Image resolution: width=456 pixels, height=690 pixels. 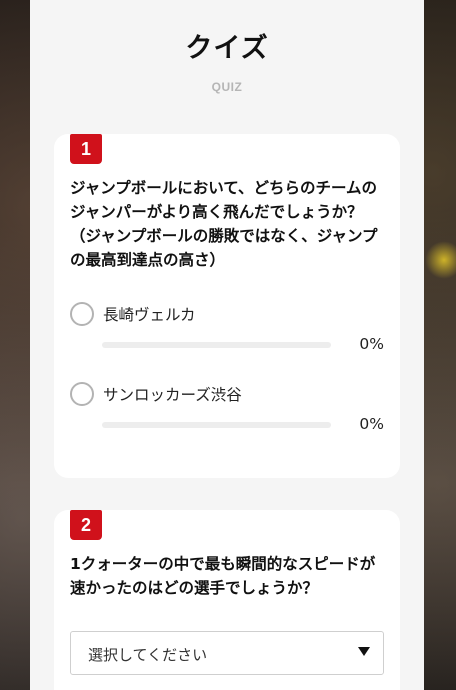 What do you see at coordinates (86, 149) in the screenshot?
I see `question-number-badge: 1` at bounding box center [86, 149].